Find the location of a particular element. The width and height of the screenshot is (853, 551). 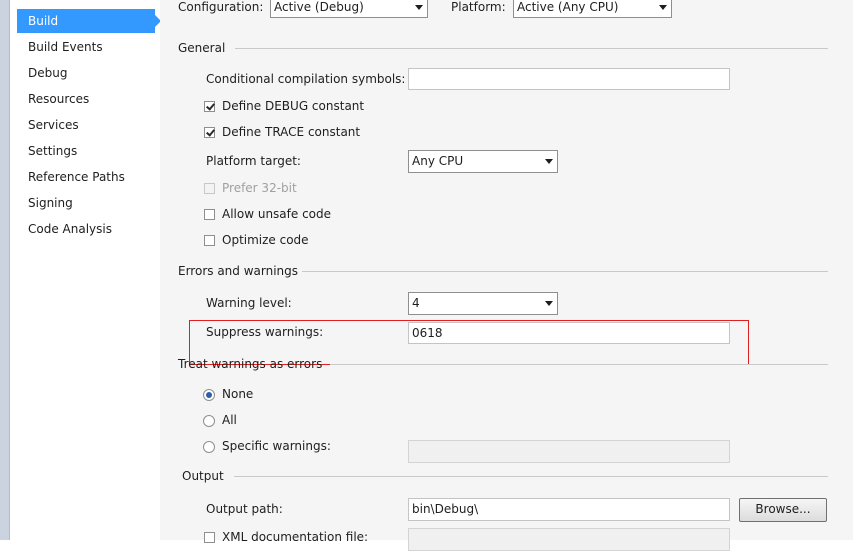

warning-level-dropdown: 4 is located at coordinates (483, 303).